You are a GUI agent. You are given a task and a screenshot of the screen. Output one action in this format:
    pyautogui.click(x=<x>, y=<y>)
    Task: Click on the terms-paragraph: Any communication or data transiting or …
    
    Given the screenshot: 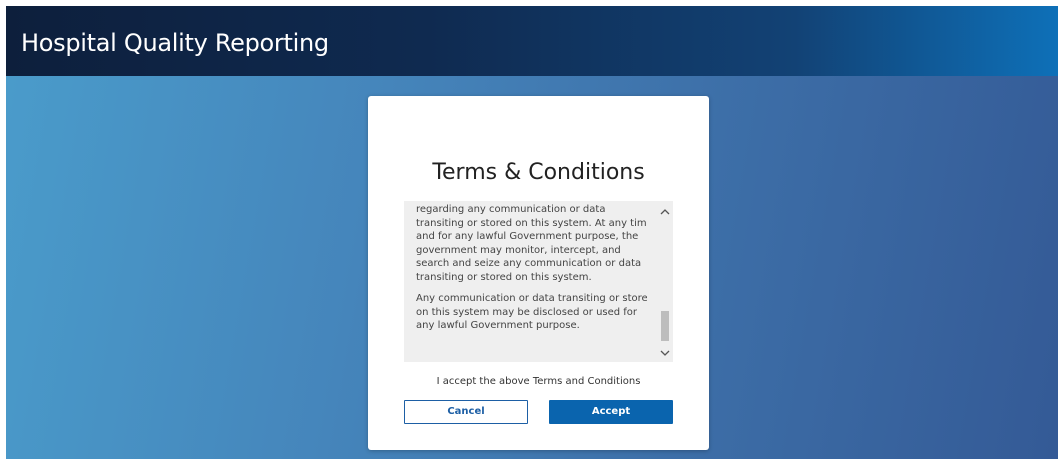 What is the action you would take?
    pyautogui.click(x=531, y=312)
    